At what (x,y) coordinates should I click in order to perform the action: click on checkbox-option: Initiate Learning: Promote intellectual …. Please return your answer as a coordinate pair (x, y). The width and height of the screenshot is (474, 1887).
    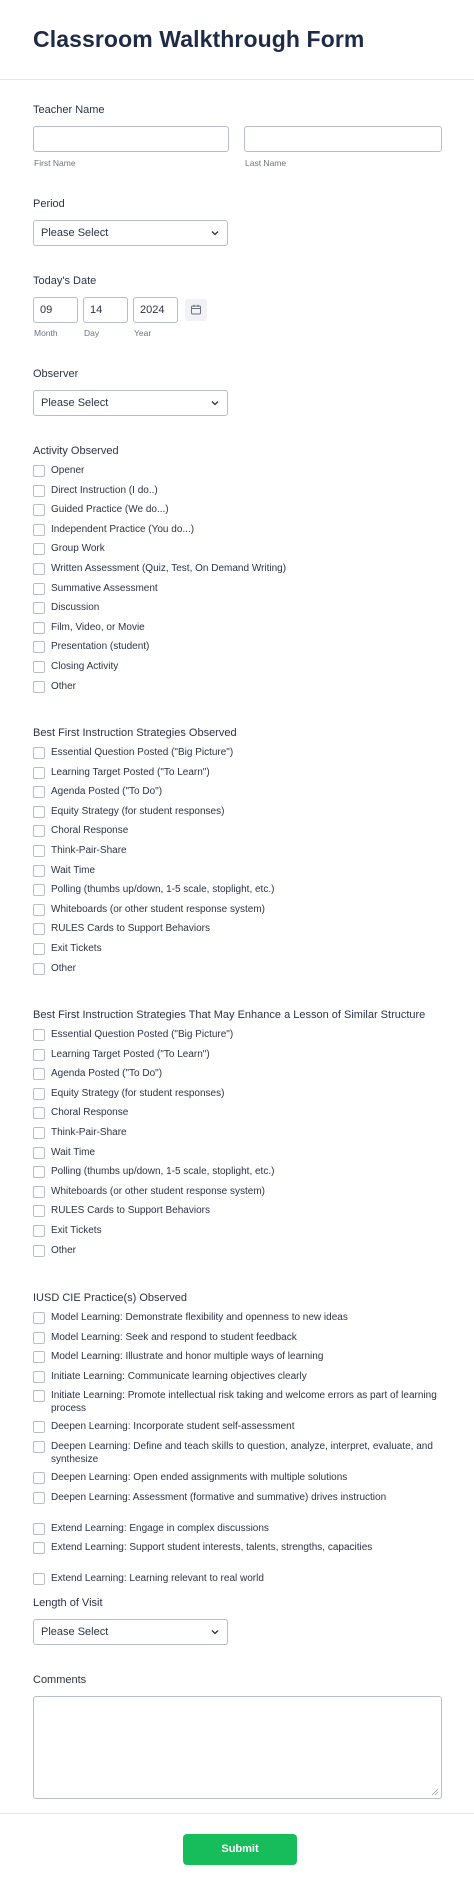
    Looking at the image, I should click on (237, 1401).